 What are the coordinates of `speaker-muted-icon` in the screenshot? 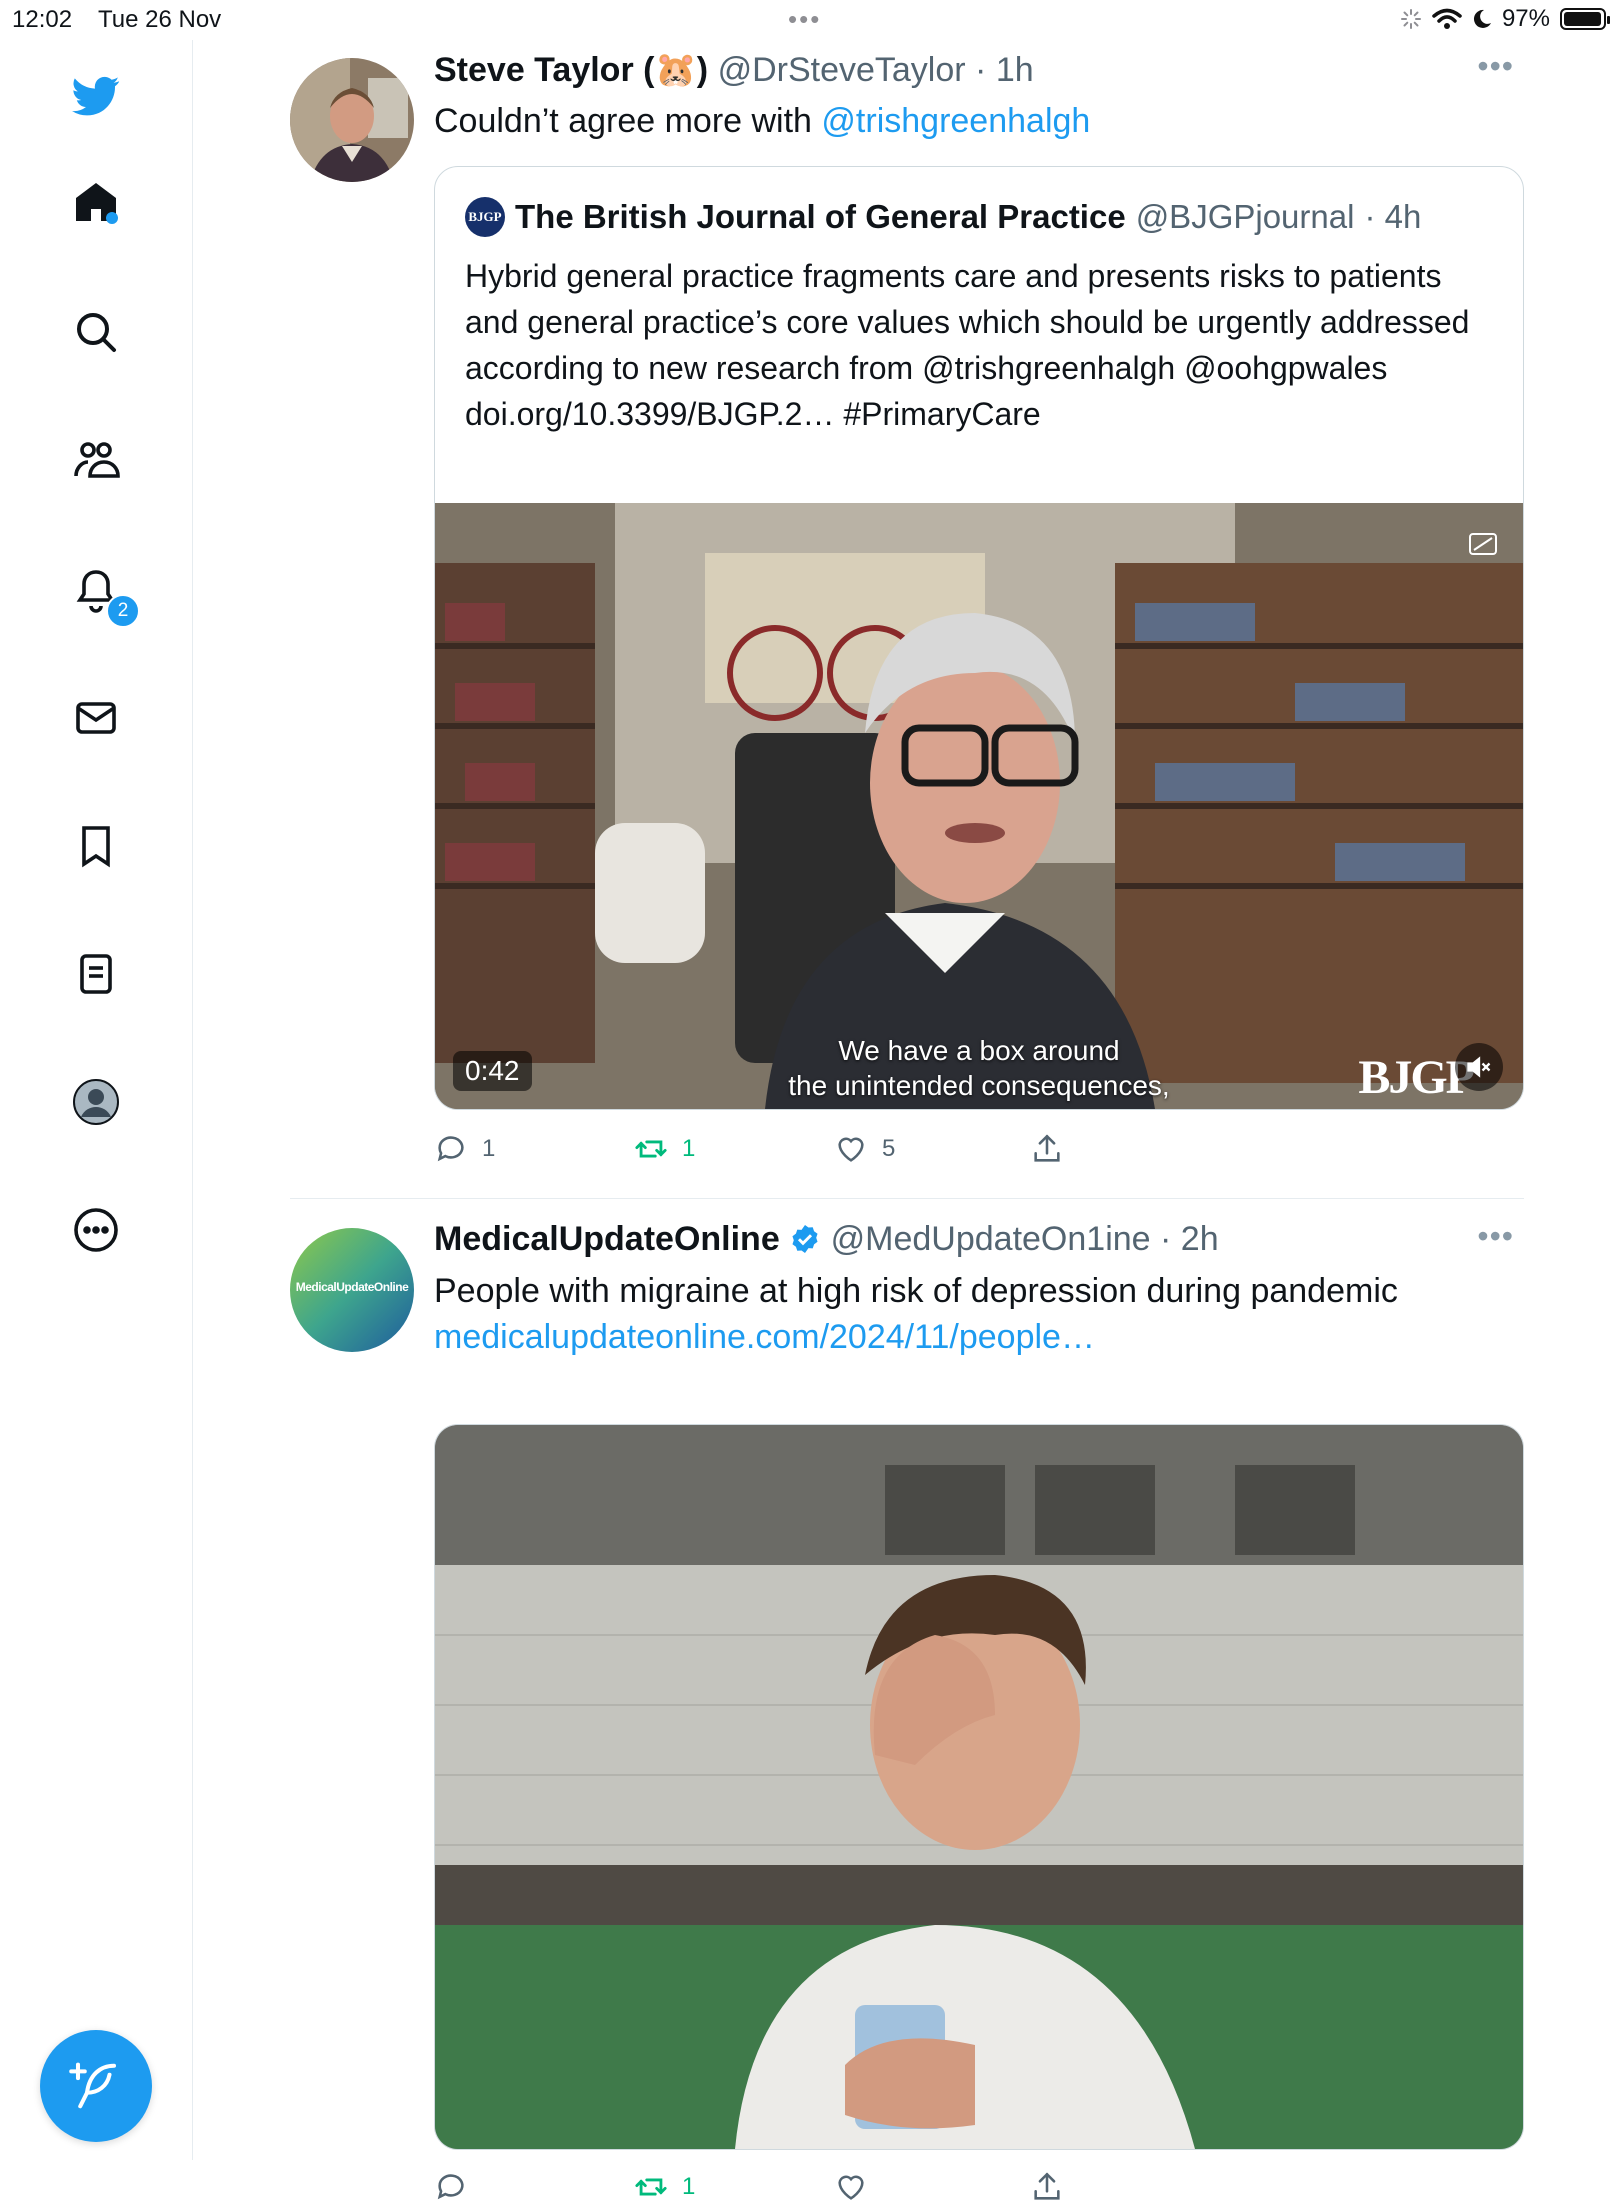 It's located at (1479, 1067).